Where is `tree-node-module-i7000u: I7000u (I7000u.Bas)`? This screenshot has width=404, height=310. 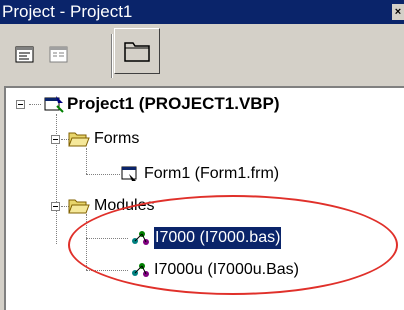 tree-node-module-i7000u: I7000u (I7000u.Bas) is located at coordinates (260, 270).